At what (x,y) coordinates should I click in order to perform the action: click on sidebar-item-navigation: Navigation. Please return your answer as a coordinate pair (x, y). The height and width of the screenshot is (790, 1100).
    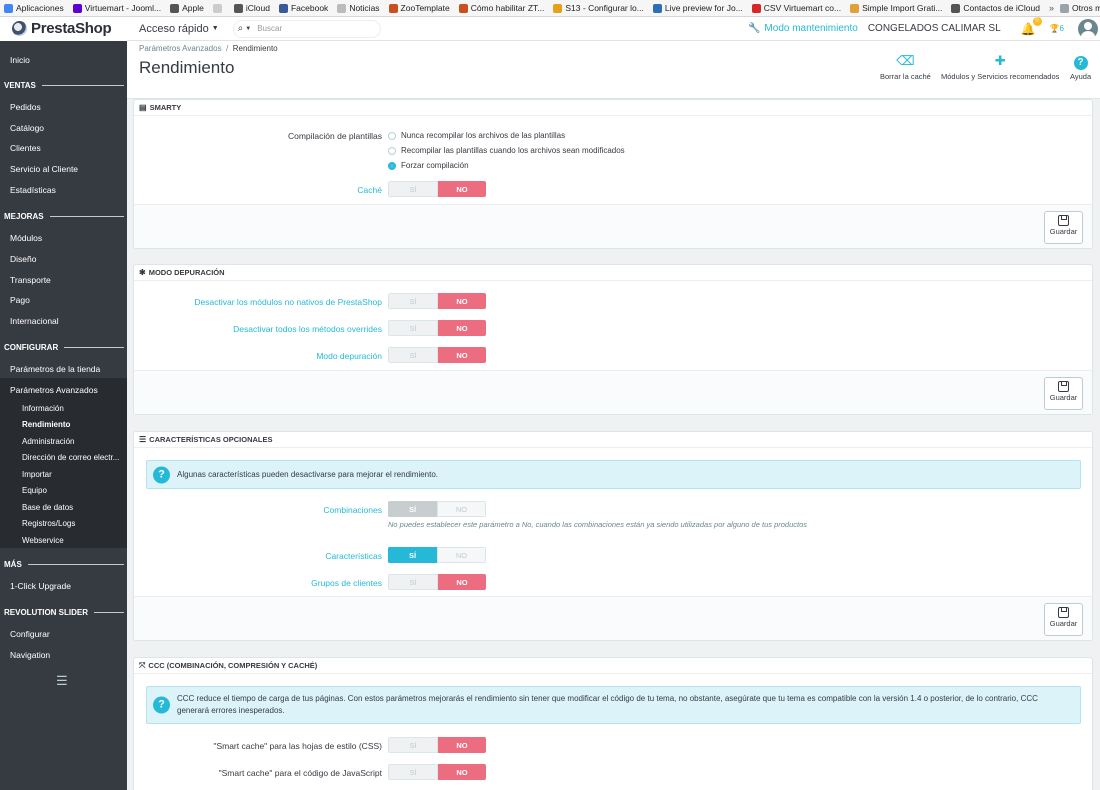
    Looking at the image, I should click on (30, 655).